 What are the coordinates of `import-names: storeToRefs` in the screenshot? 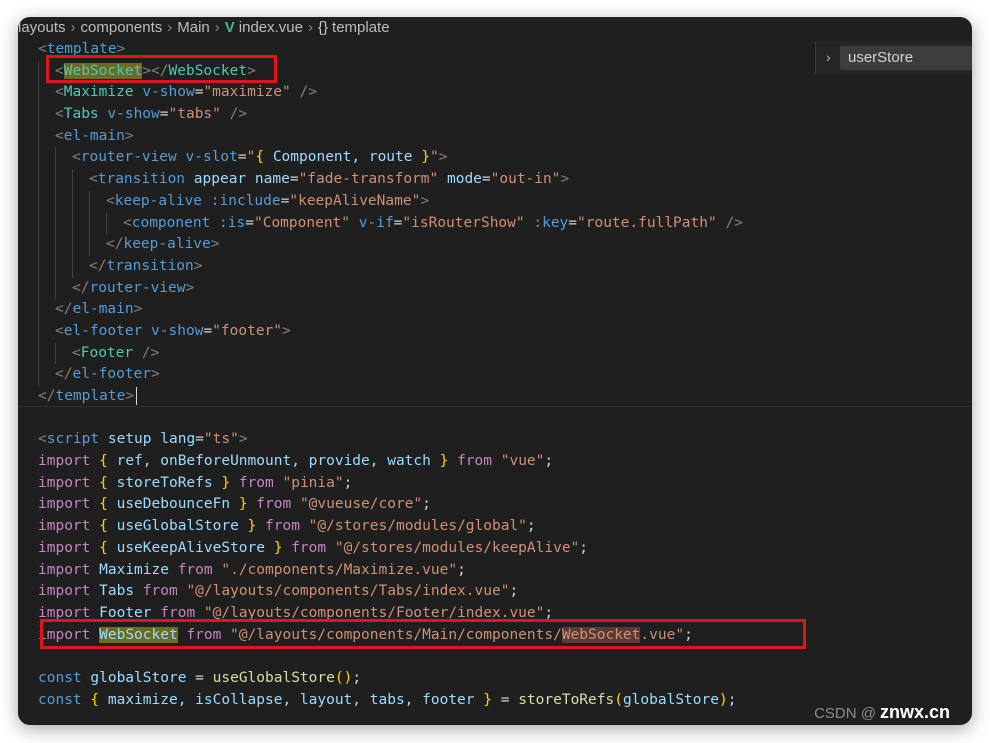 It's located at (164, 482).